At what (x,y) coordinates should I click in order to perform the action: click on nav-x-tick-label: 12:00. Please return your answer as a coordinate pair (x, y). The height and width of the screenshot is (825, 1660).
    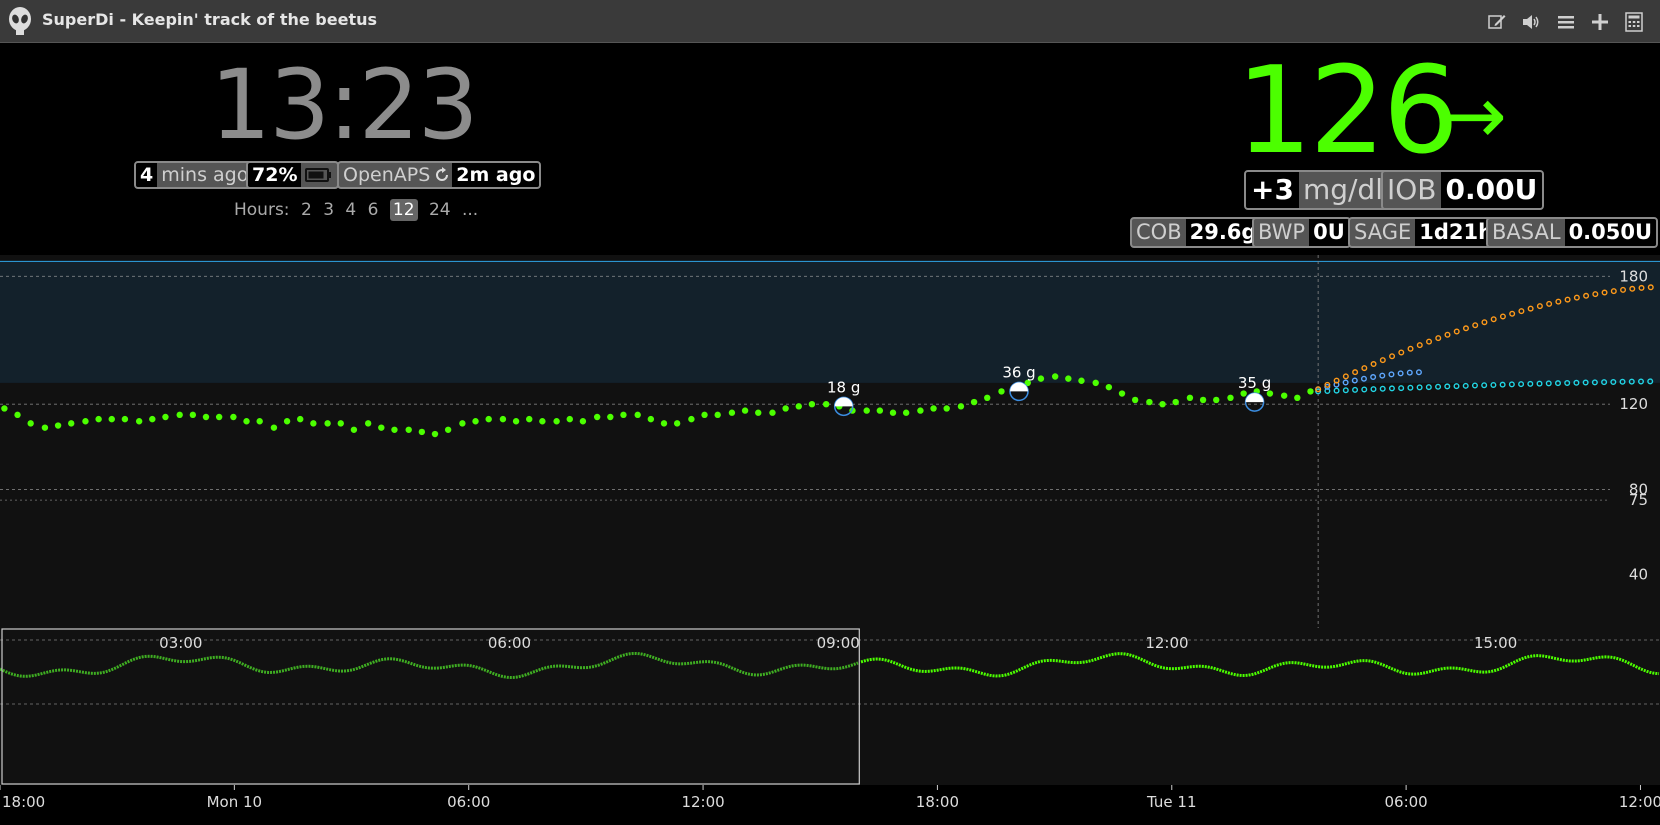
    Looking at the image, I should click on (702, 802).